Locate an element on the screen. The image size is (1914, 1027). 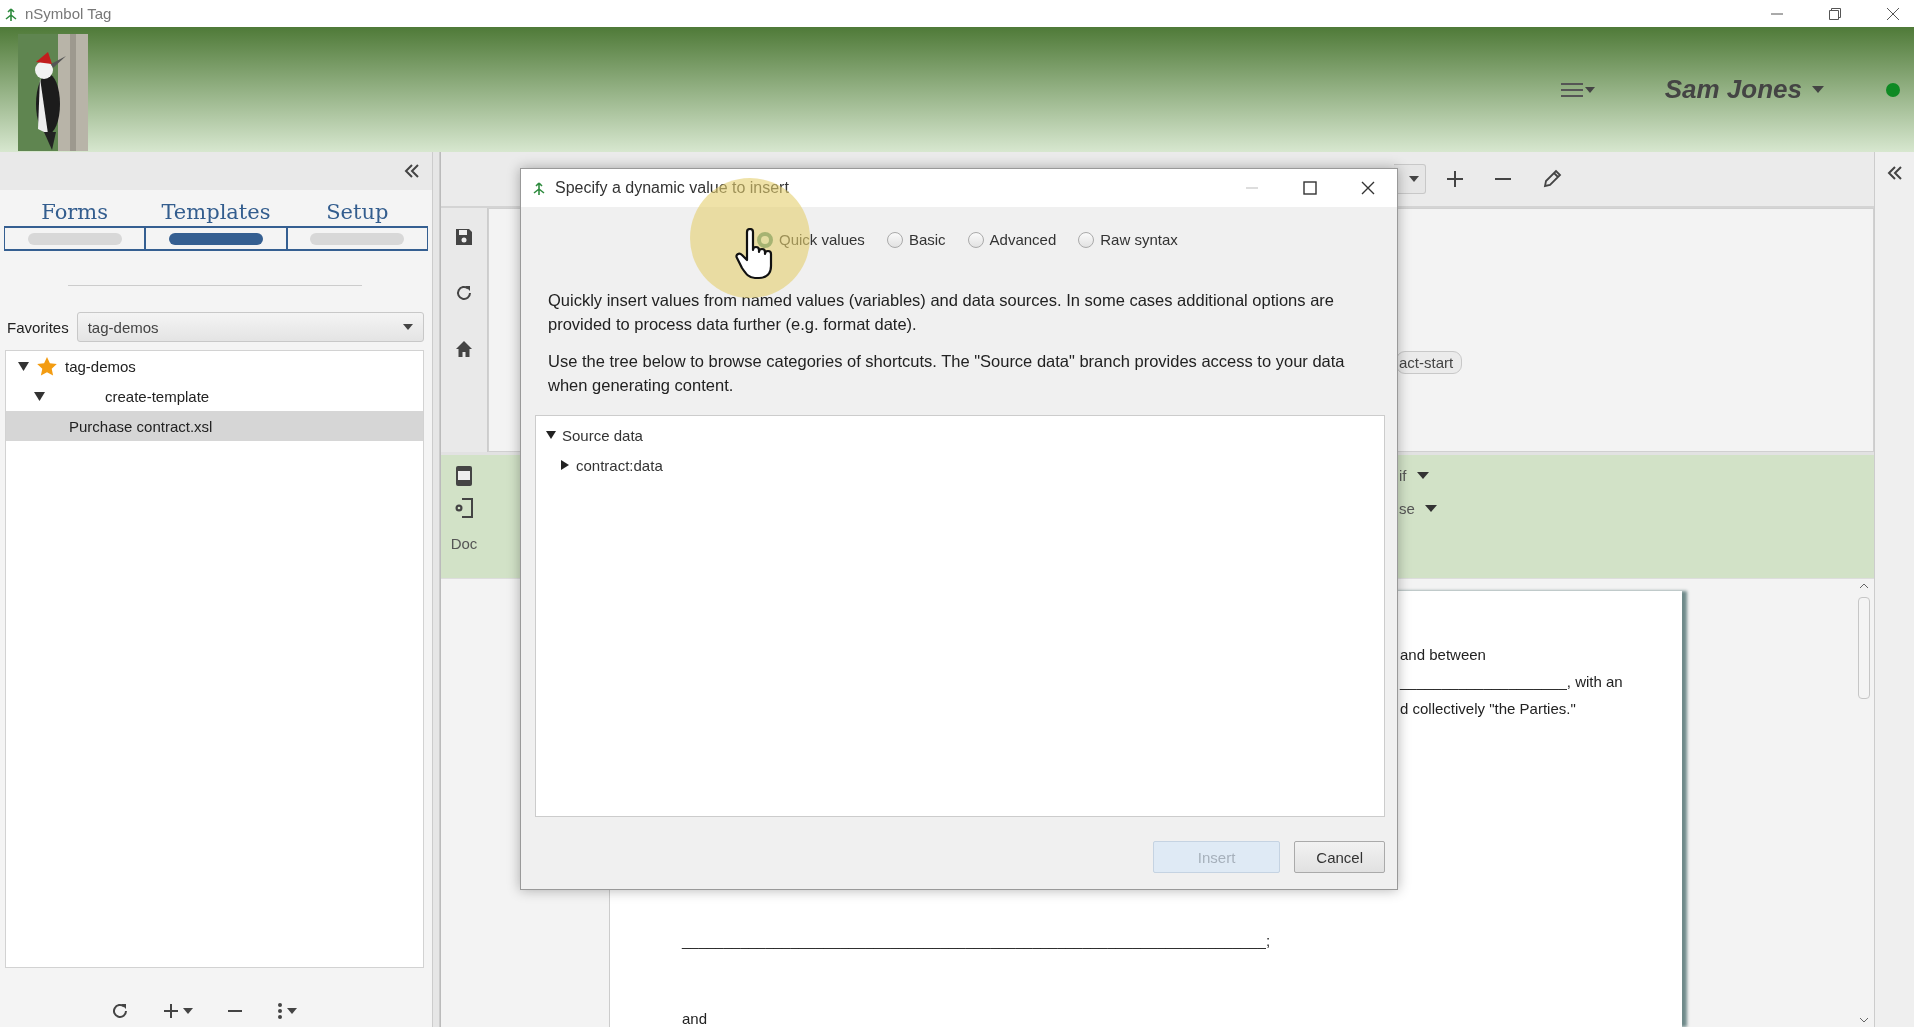
document-text: ____________________, with an is located at coordinates (1512, 682).